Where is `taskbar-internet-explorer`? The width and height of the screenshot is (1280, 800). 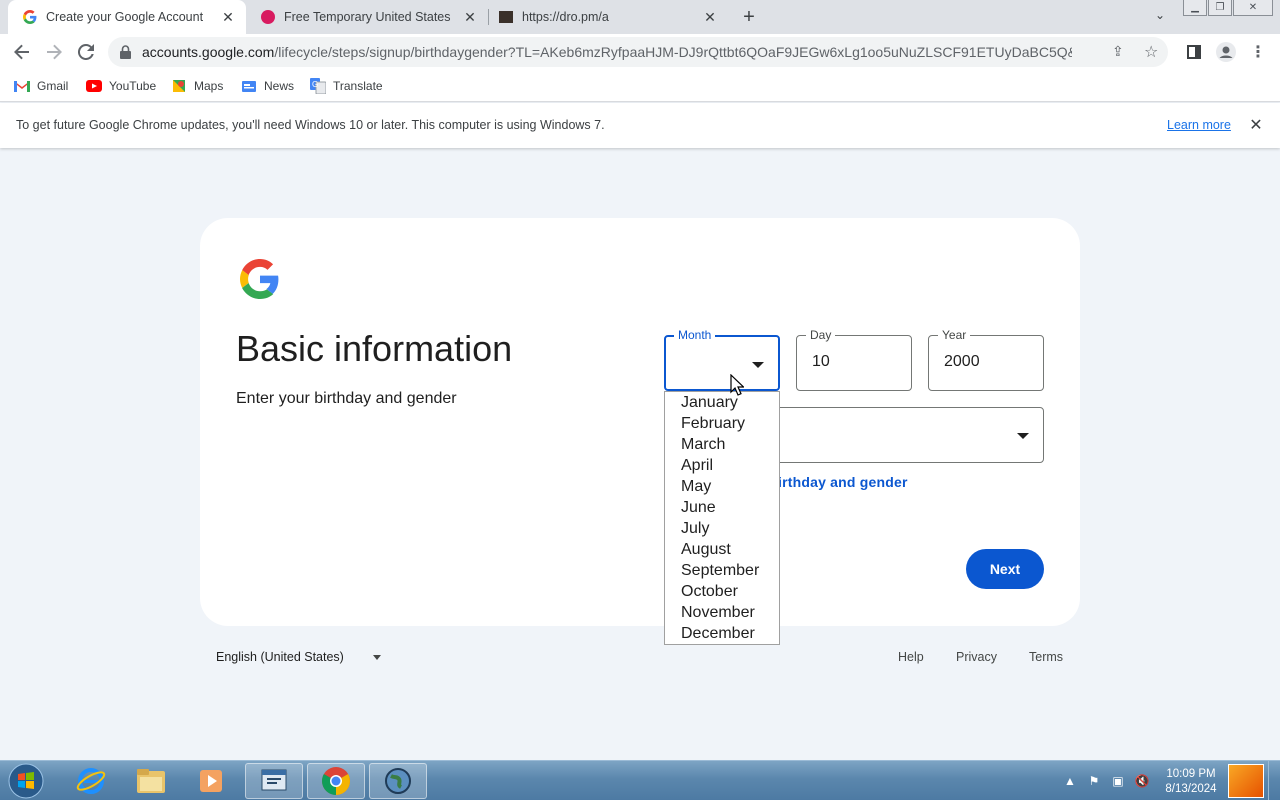
taskbar-internet-explorer is located at coordinates (91, 781).